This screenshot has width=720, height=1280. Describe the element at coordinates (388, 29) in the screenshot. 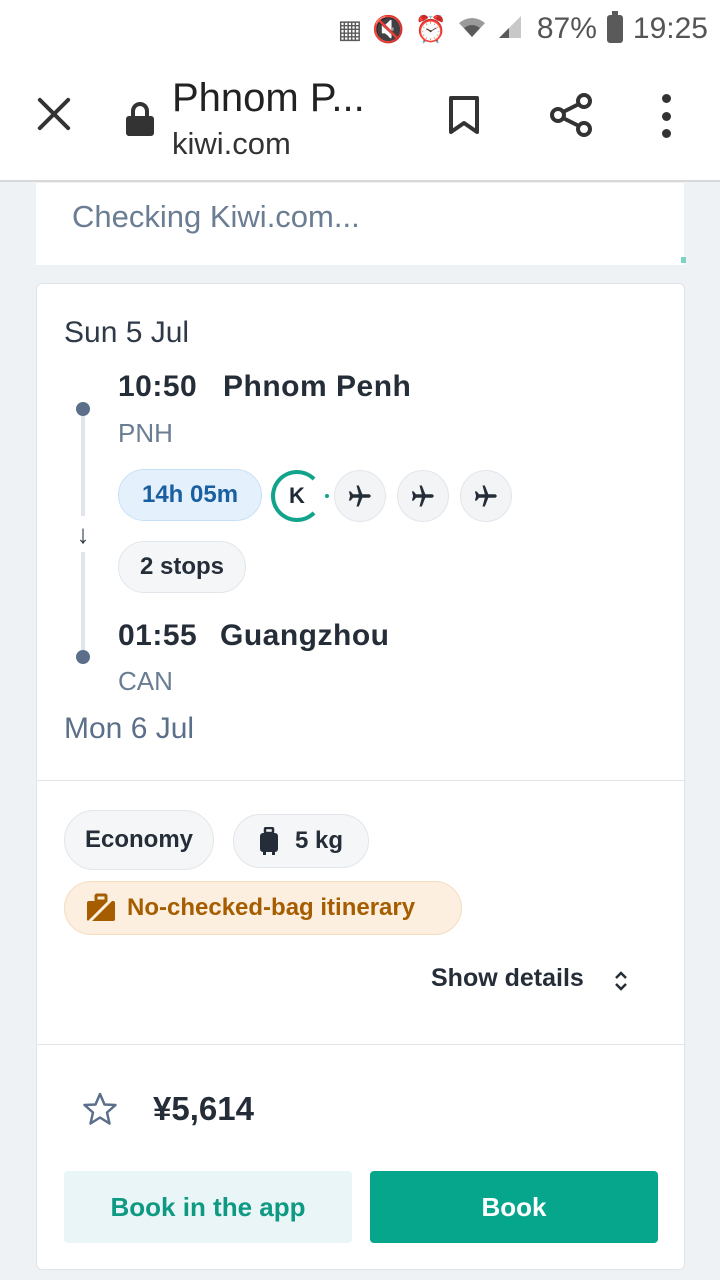

I see `vibrate-icon: 🔇` at that location.